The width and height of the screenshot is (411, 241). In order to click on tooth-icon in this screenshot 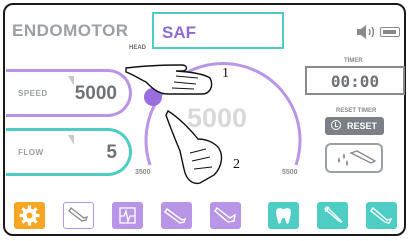, I will do `click(283, 216)`.